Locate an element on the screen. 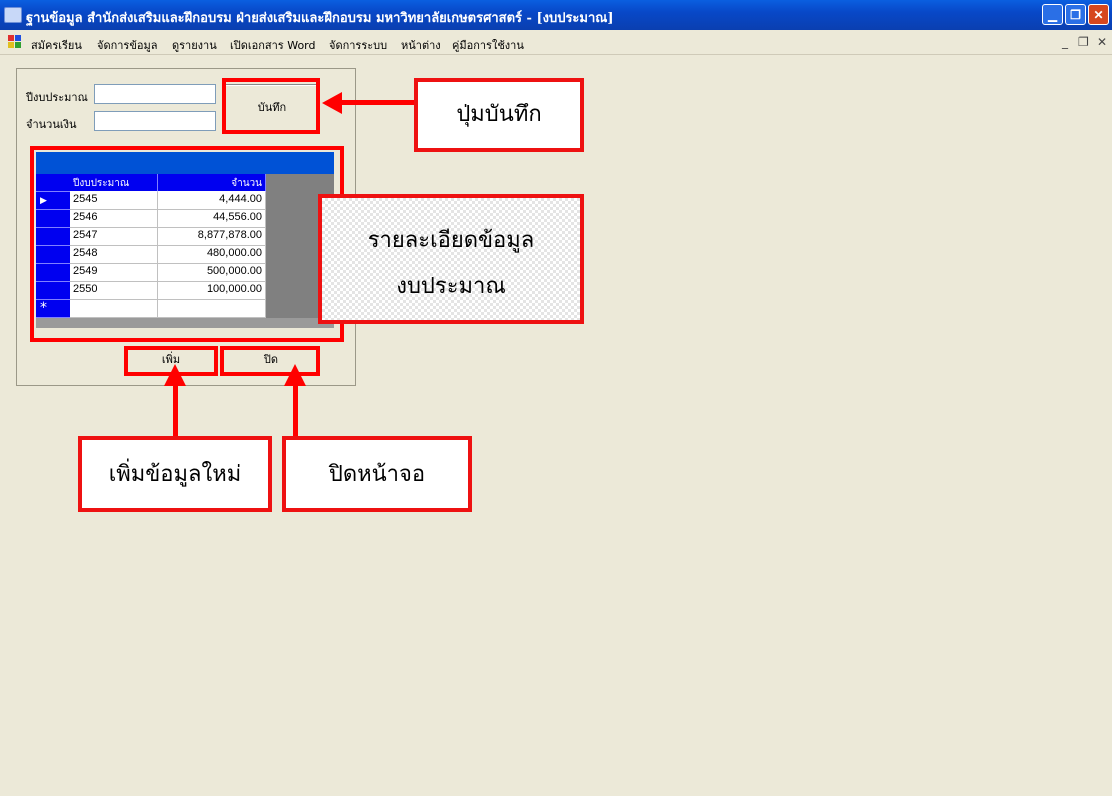  maximize-button: ❐ is located at coordinates (1075, 14).